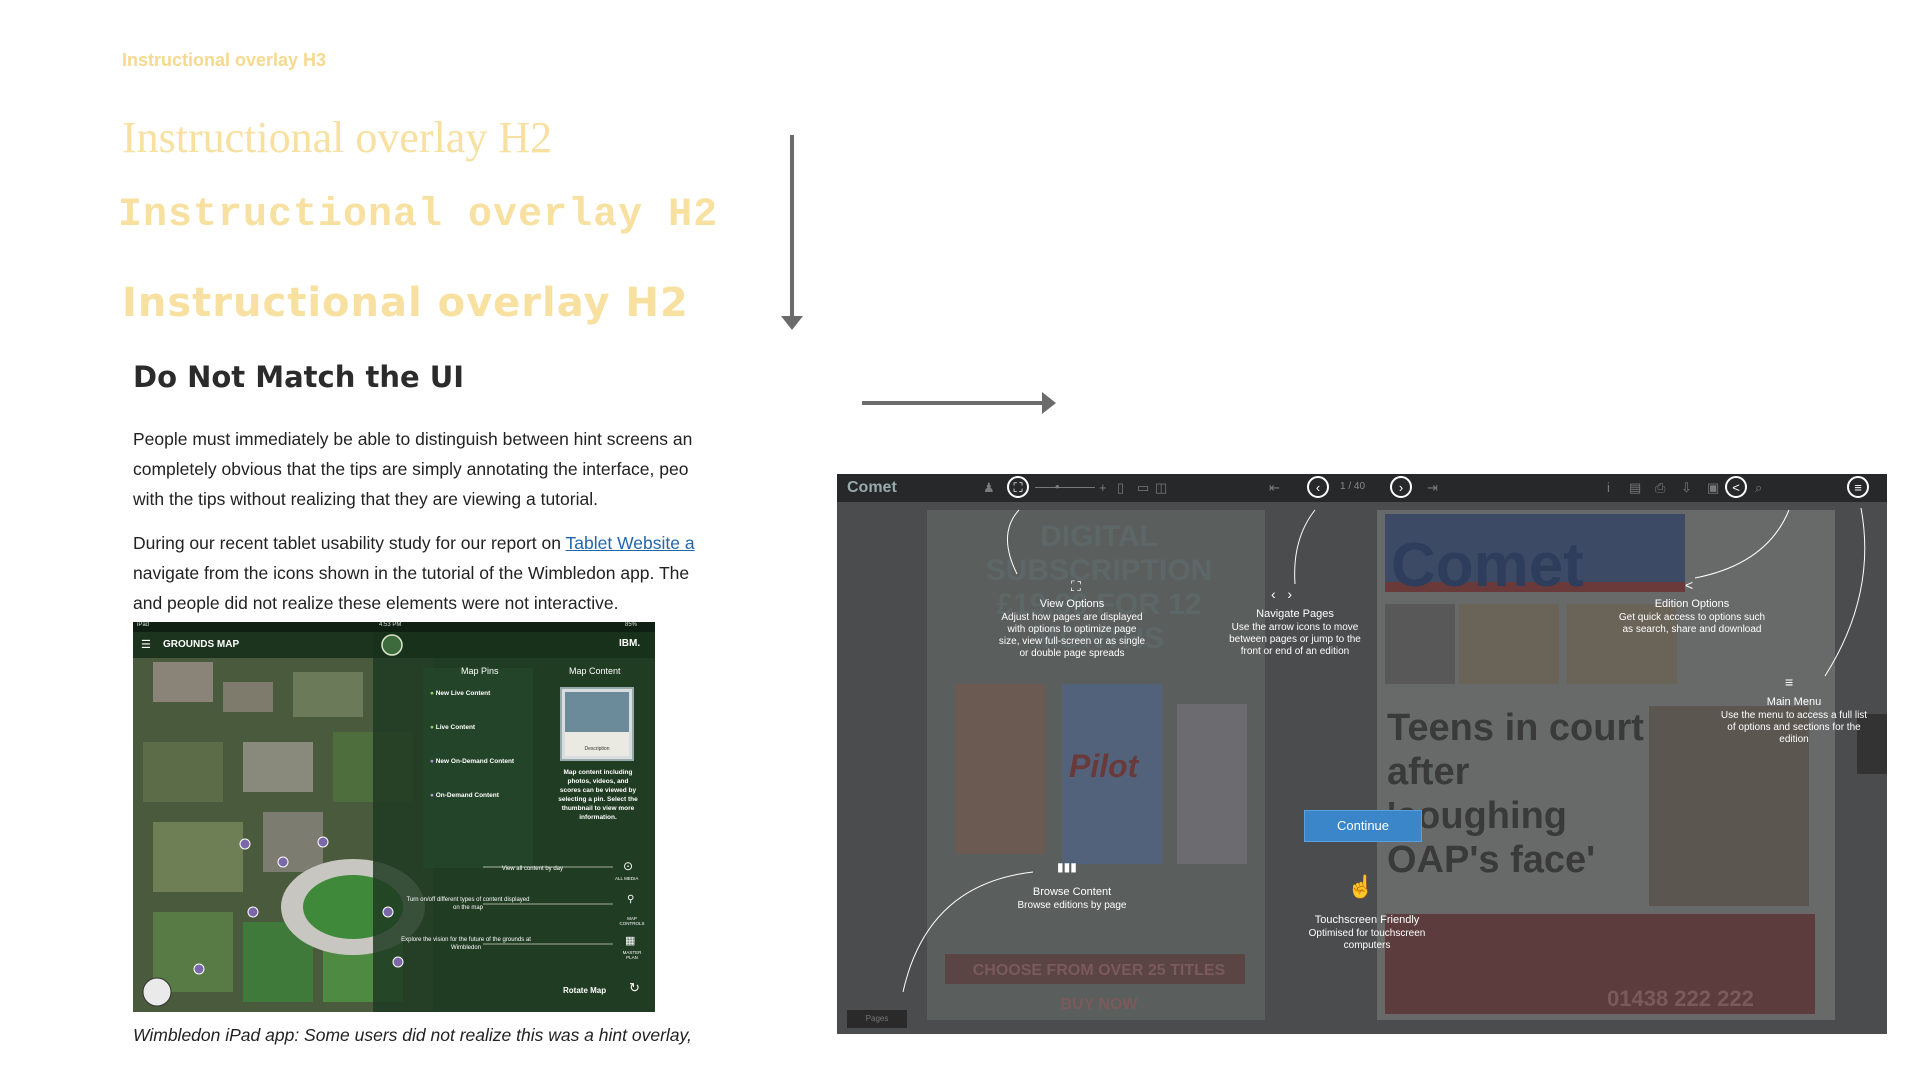 The width and height of the screenshot is (1920, 1080). I want to click on article-heading: Do Not Match the UI, so click(299, 377).